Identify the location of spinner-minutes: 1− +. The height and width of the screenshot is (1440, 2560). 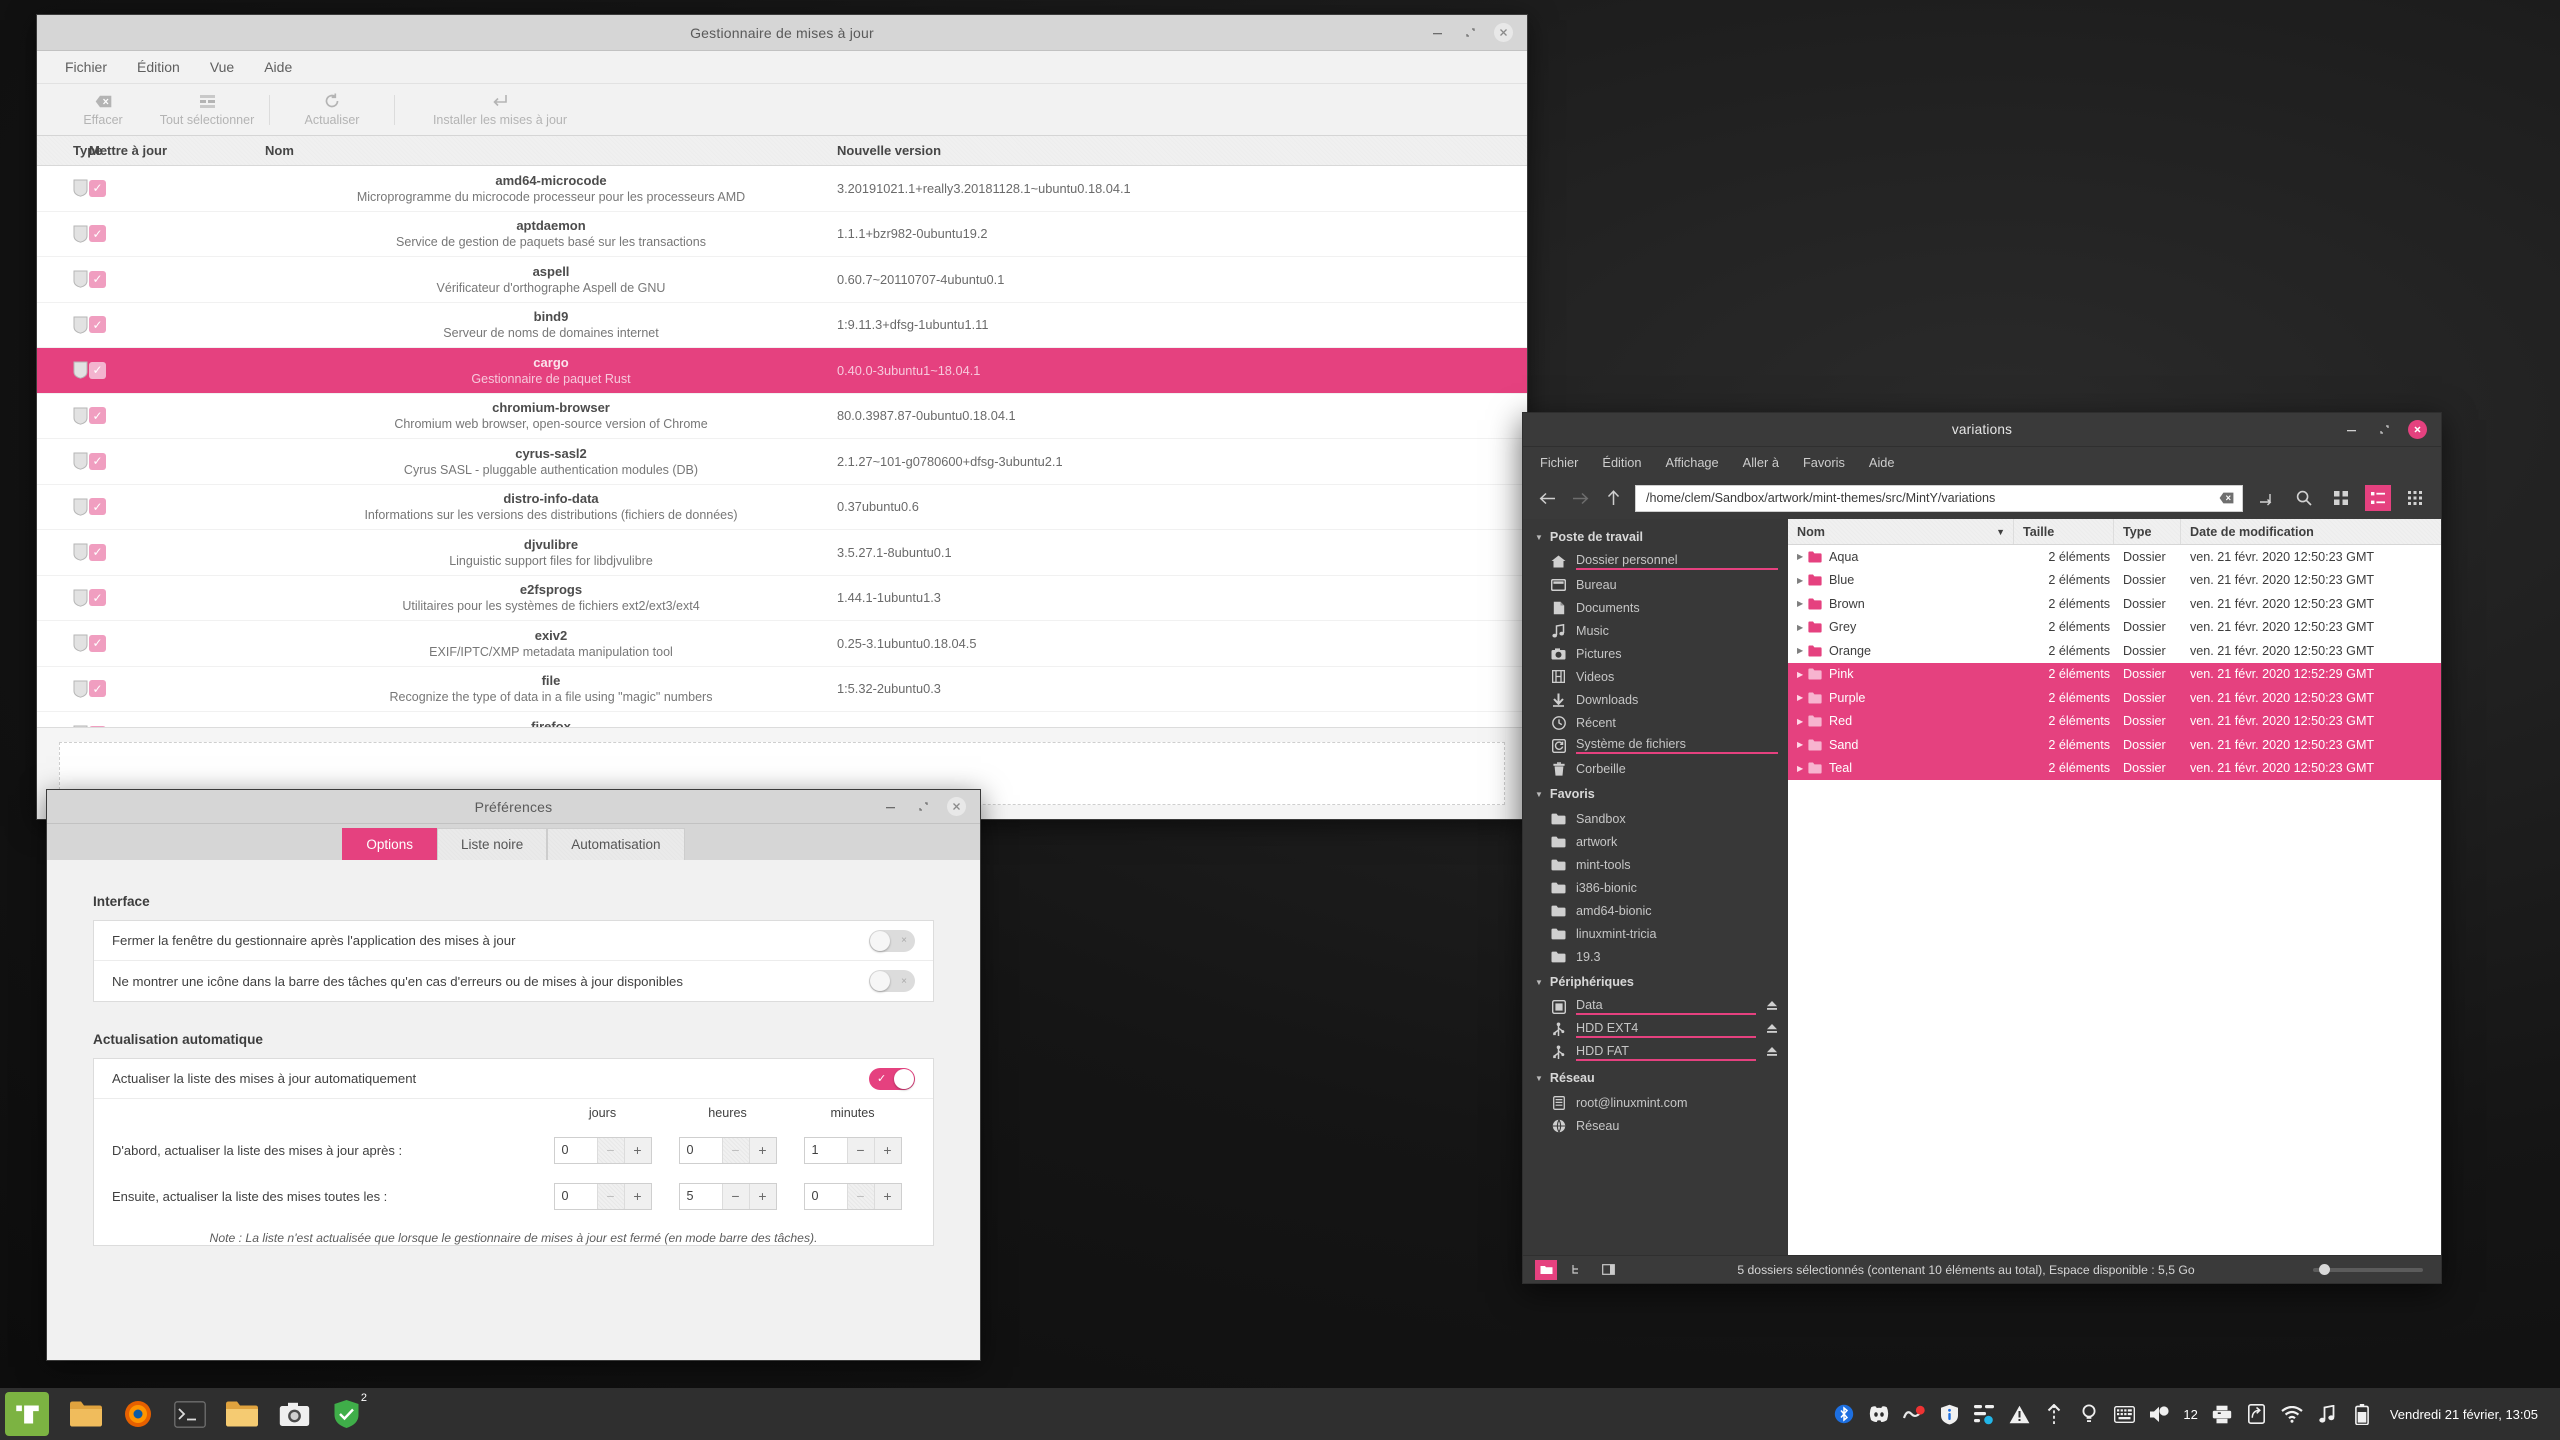
(852, 1150).